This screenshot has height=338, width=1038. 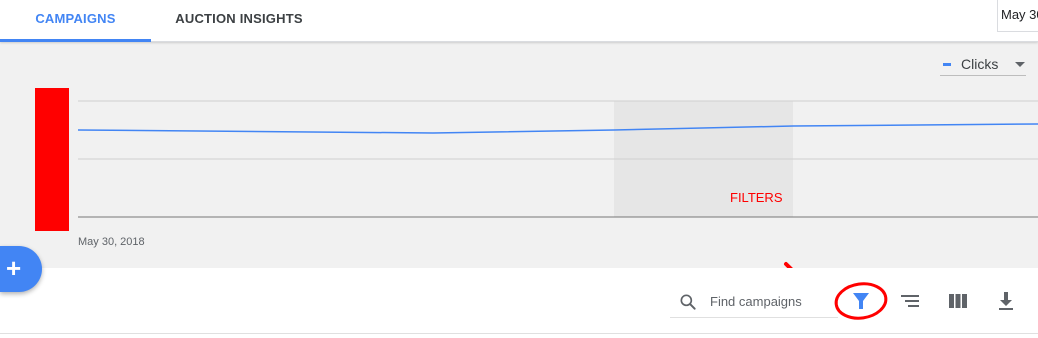 I want to click on filters-annotation-label: FILTERS, so click(x=756, y=197).